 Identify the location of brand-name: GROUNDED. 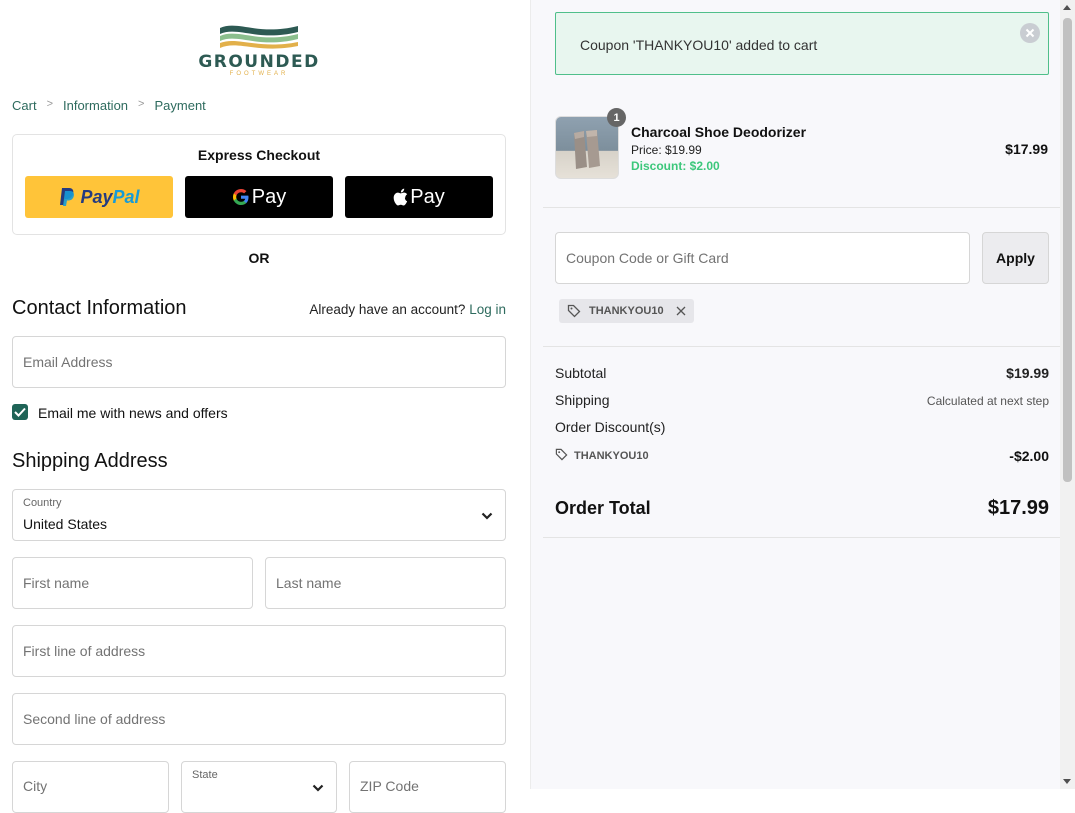
(259, 62).